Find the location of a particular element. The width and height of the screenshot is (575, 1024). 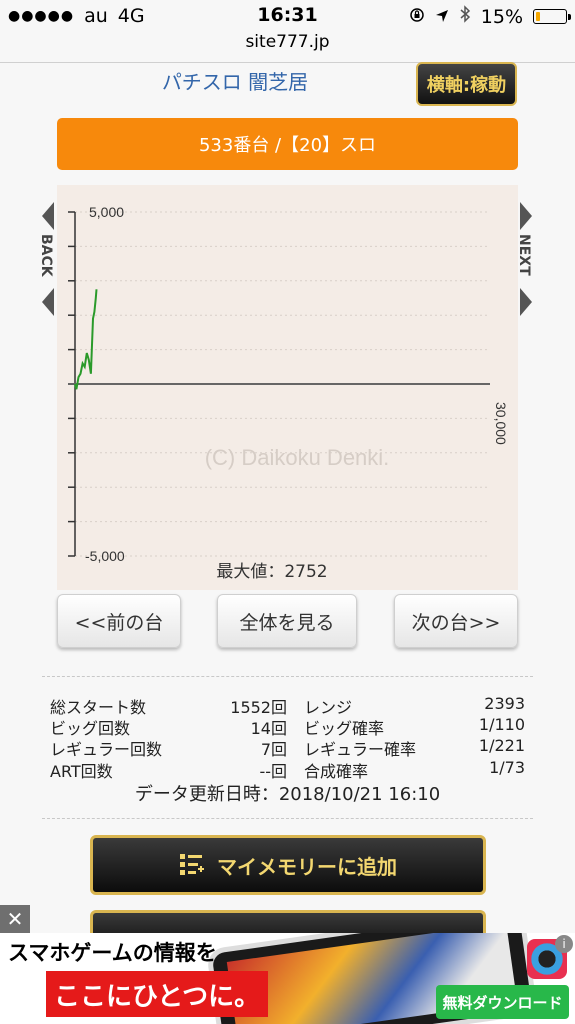

ad-info-icon: i is located at coordinates (564, 944).